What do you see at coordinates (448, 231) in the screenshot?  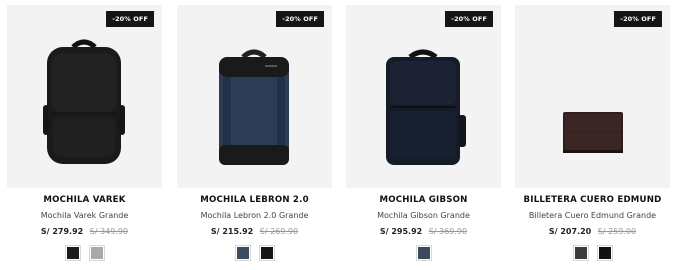 I see `original-price: S/ 369.90` at bounding box center [448, 231].